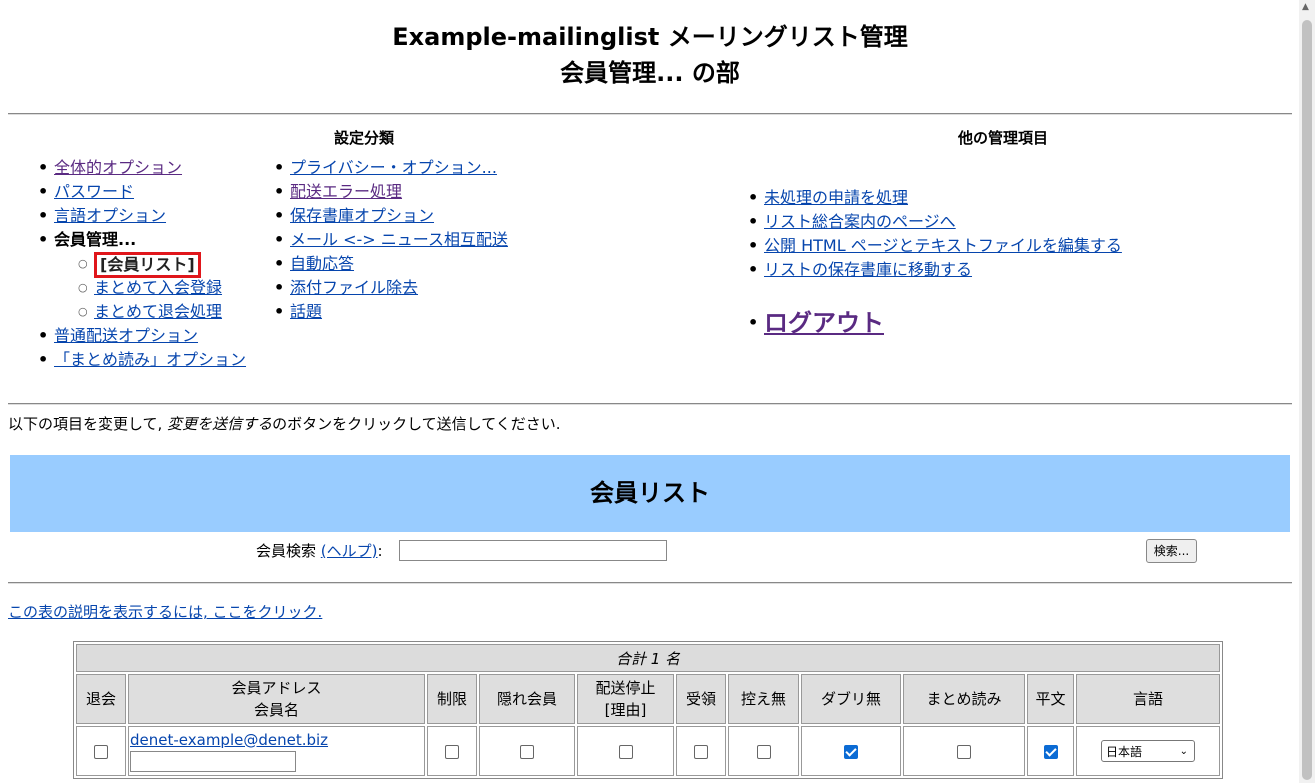 The height and width of the screenshot is (783, 1315). I want to click on plain-checkbox, so click(1050, 751).